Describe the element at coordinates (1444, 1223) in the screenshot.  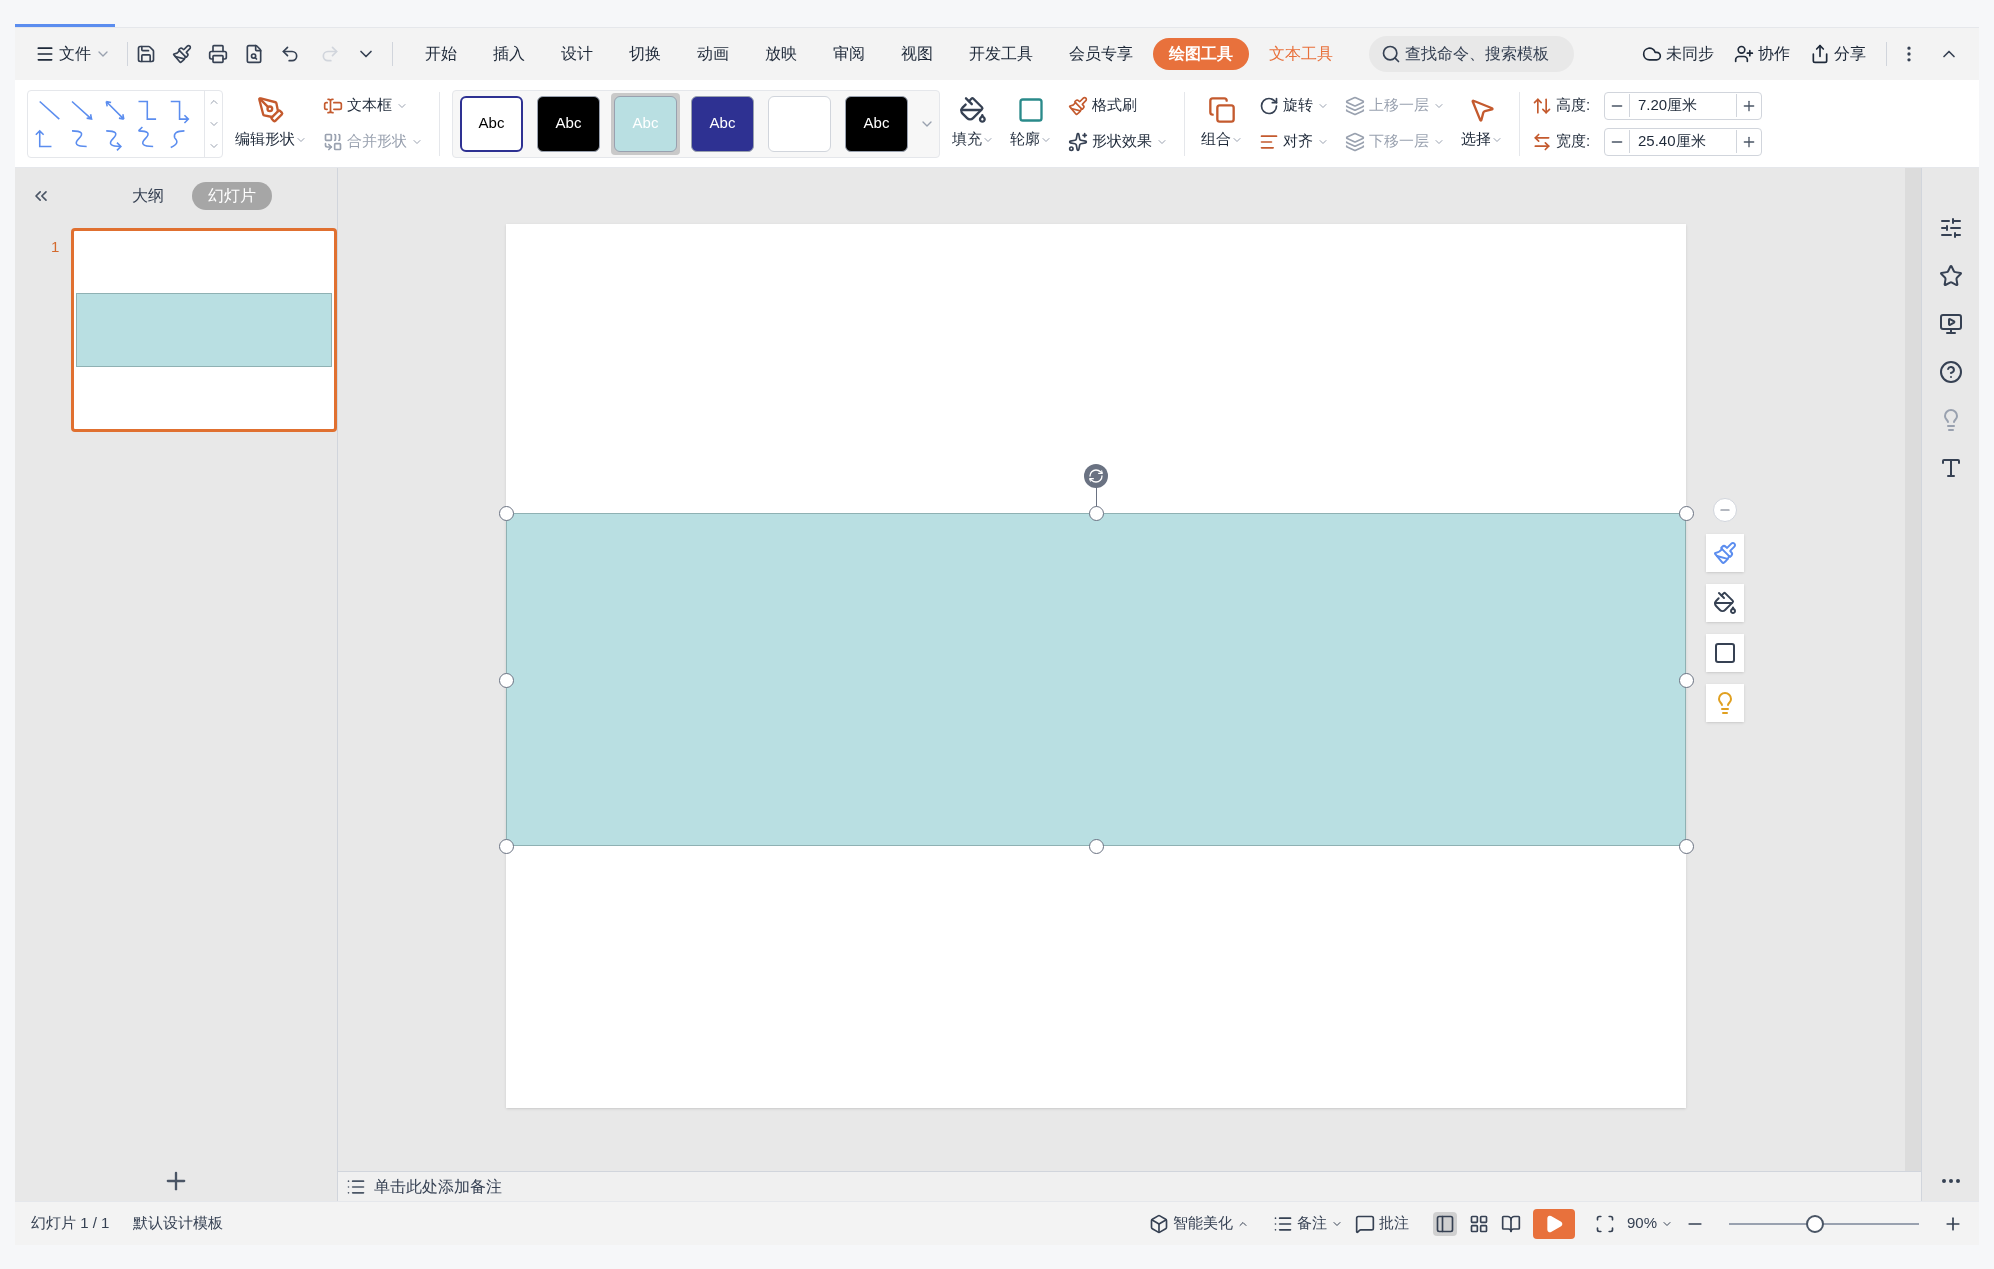
I see `normal-view-icon` at that location.